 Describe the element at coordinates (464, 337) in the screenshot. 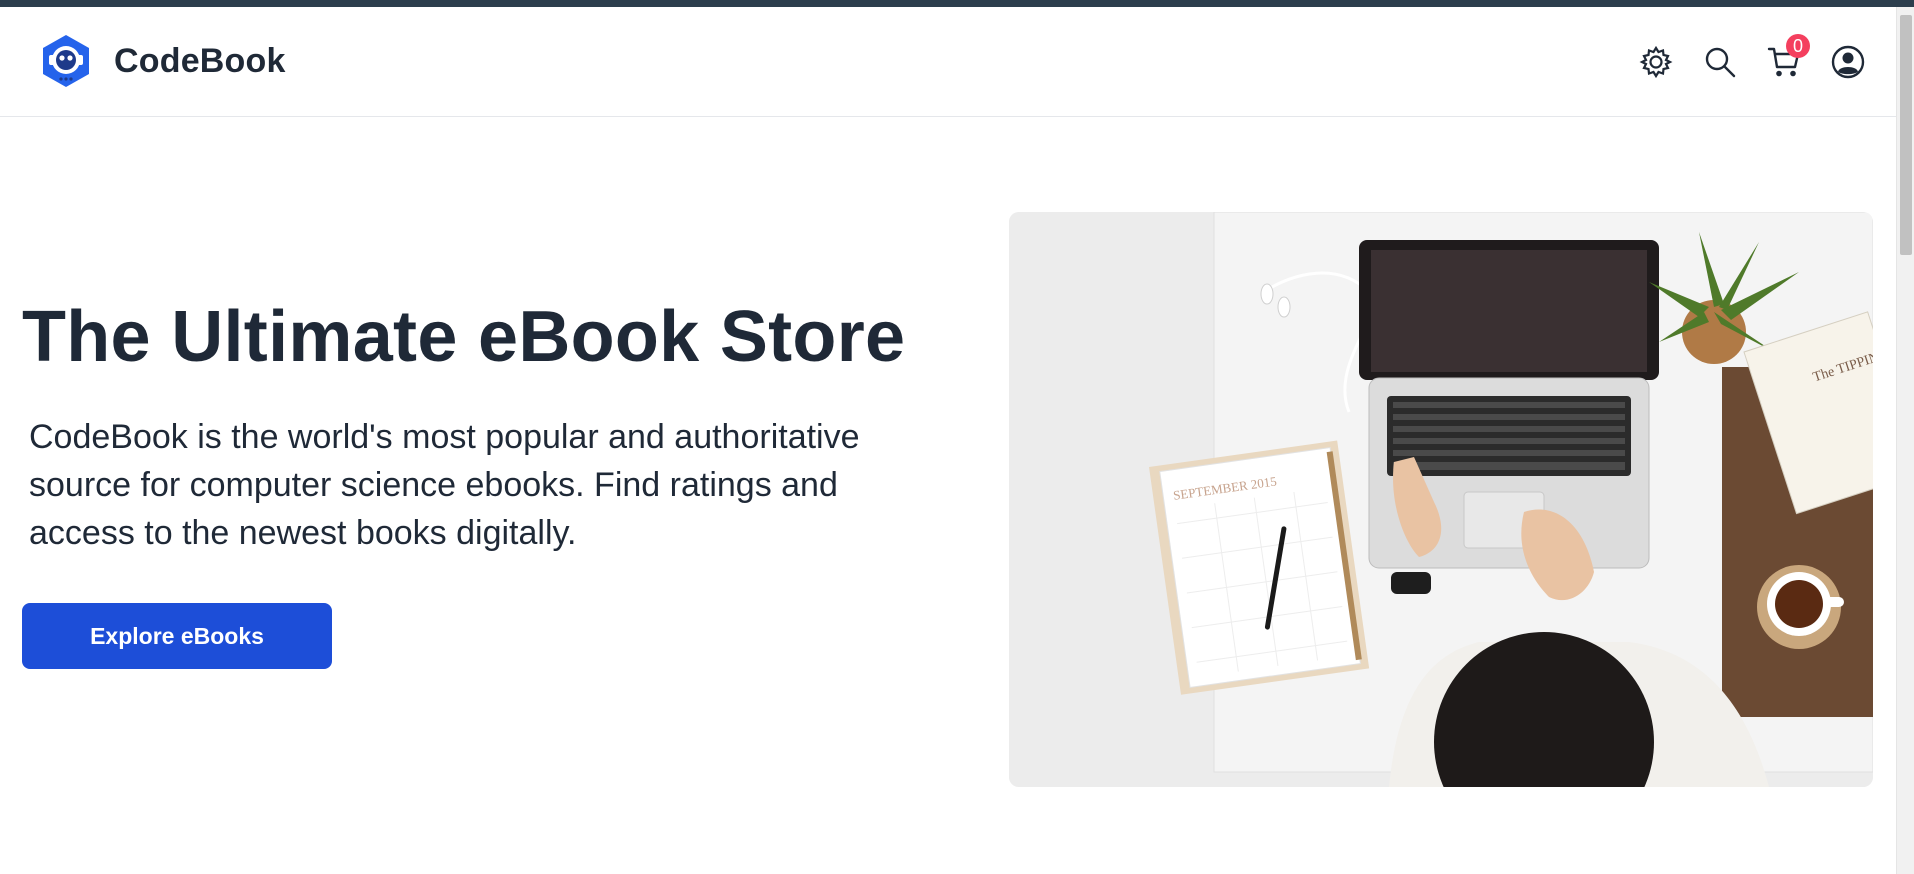

I see `hero-title: The Ultimate eBook Store` at that location.